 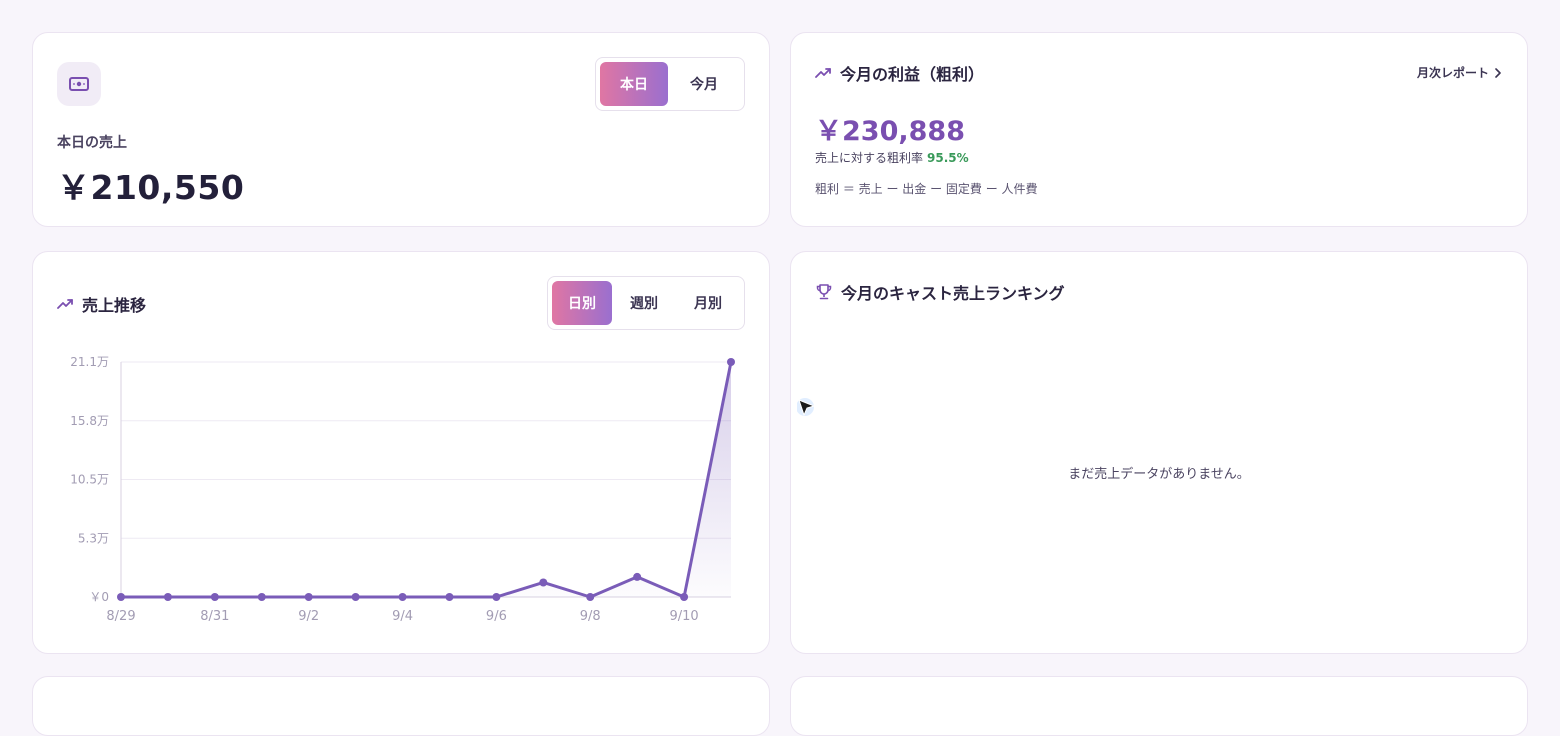 What do you see at coordinates (890, 131) in the screenshot?
I see `profit-value: ￥230,888` at bounding box center [890, 131].